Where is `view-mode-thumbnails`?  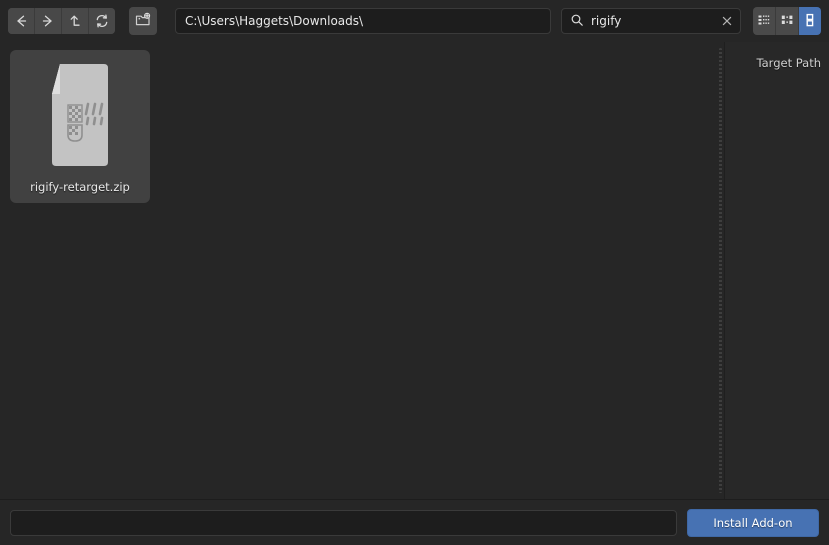 view-mode-thumbnails is located at coordinates (810, 21).